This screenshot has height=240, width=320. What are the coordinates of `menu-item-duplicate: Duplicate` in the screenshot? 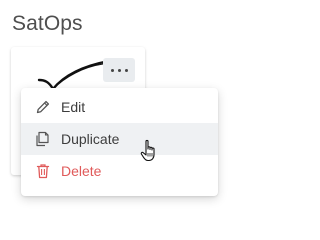 It's located at (119, 139).